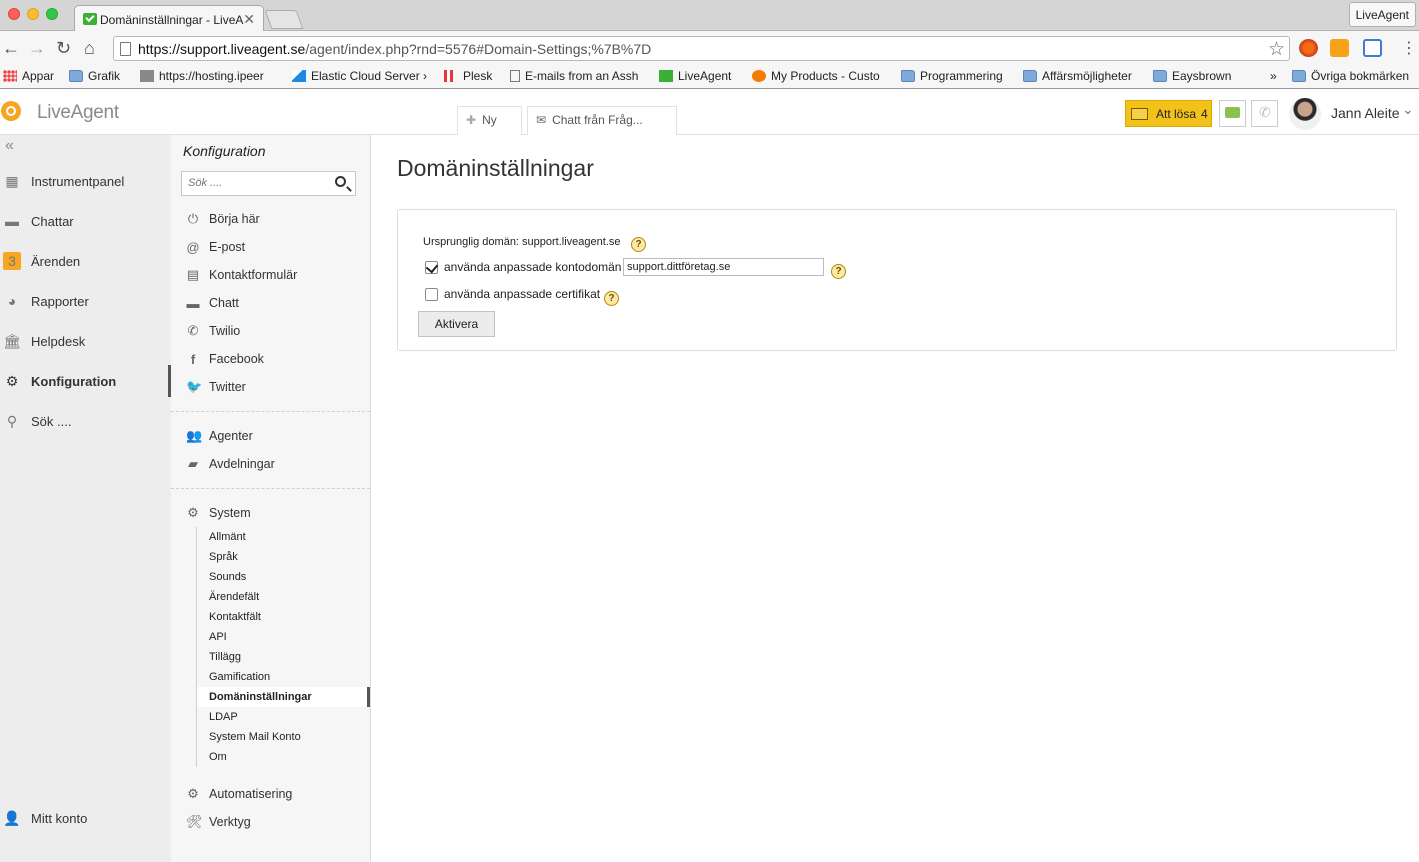  I want to click on config-item-departments: ▰ Avdelningar, so click(230, 464).